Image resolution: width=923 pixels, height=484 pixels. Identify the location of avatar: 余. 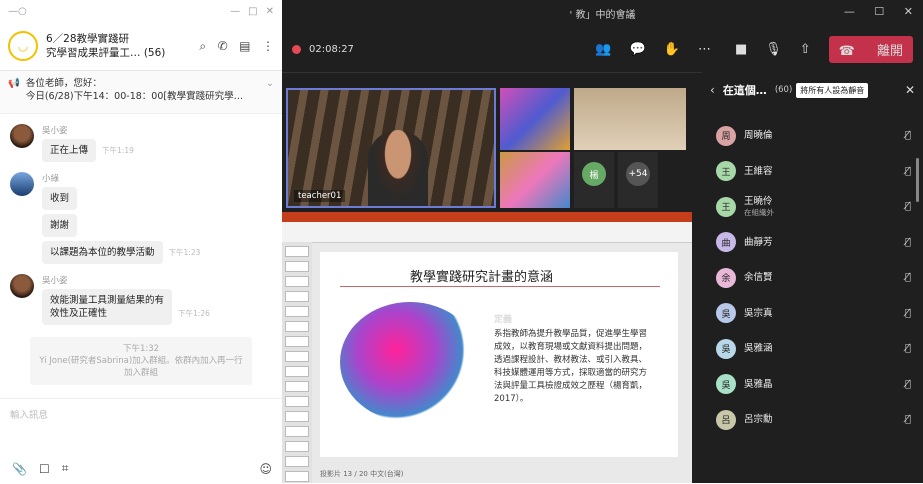
(726, 277).